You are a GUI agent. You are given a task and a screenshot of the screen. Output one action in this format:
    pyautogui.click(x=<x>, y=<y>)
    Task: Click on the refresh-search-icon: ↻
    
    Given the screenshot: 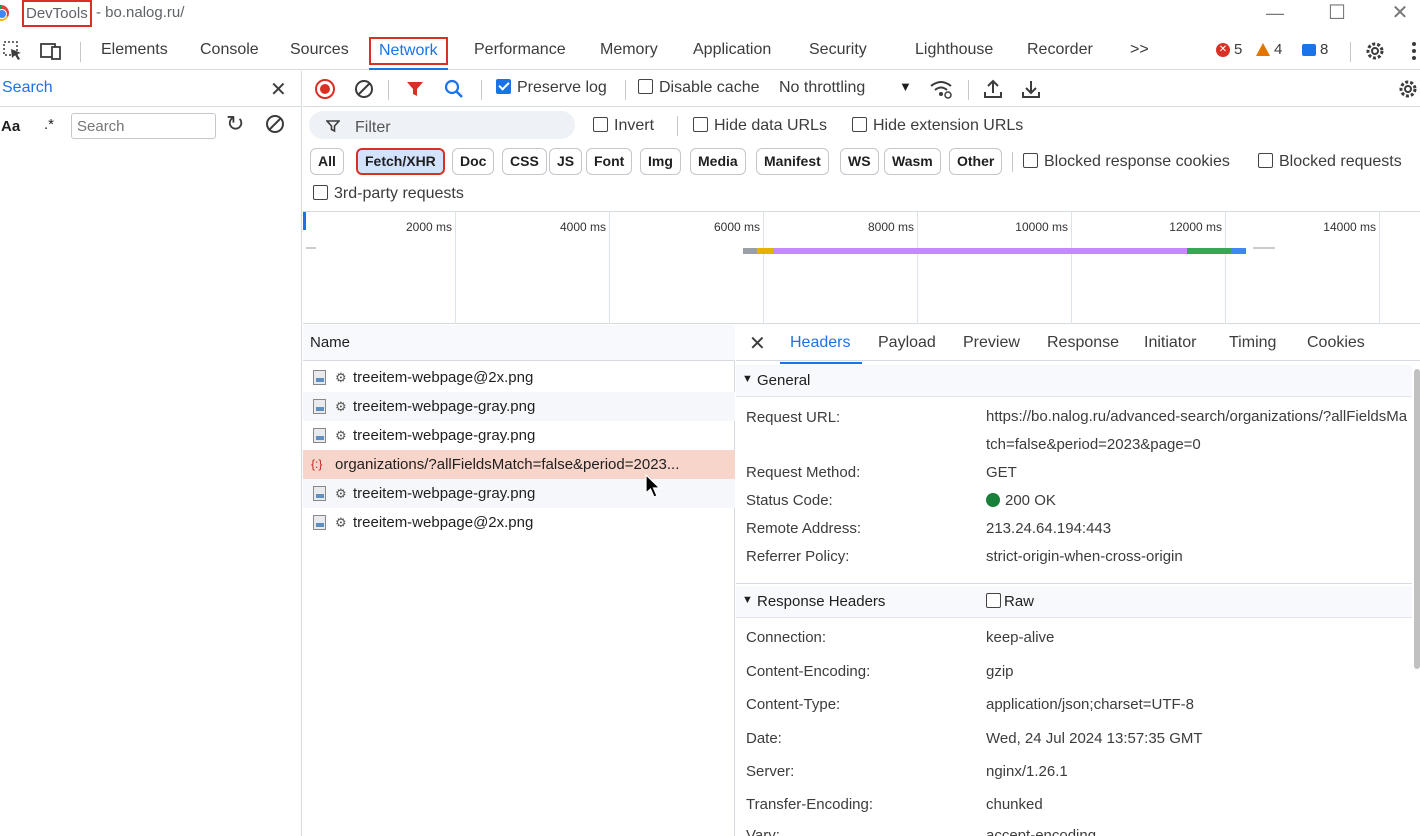 What is the action you would take?
    pyautogui.click(x=235, y=124)
    